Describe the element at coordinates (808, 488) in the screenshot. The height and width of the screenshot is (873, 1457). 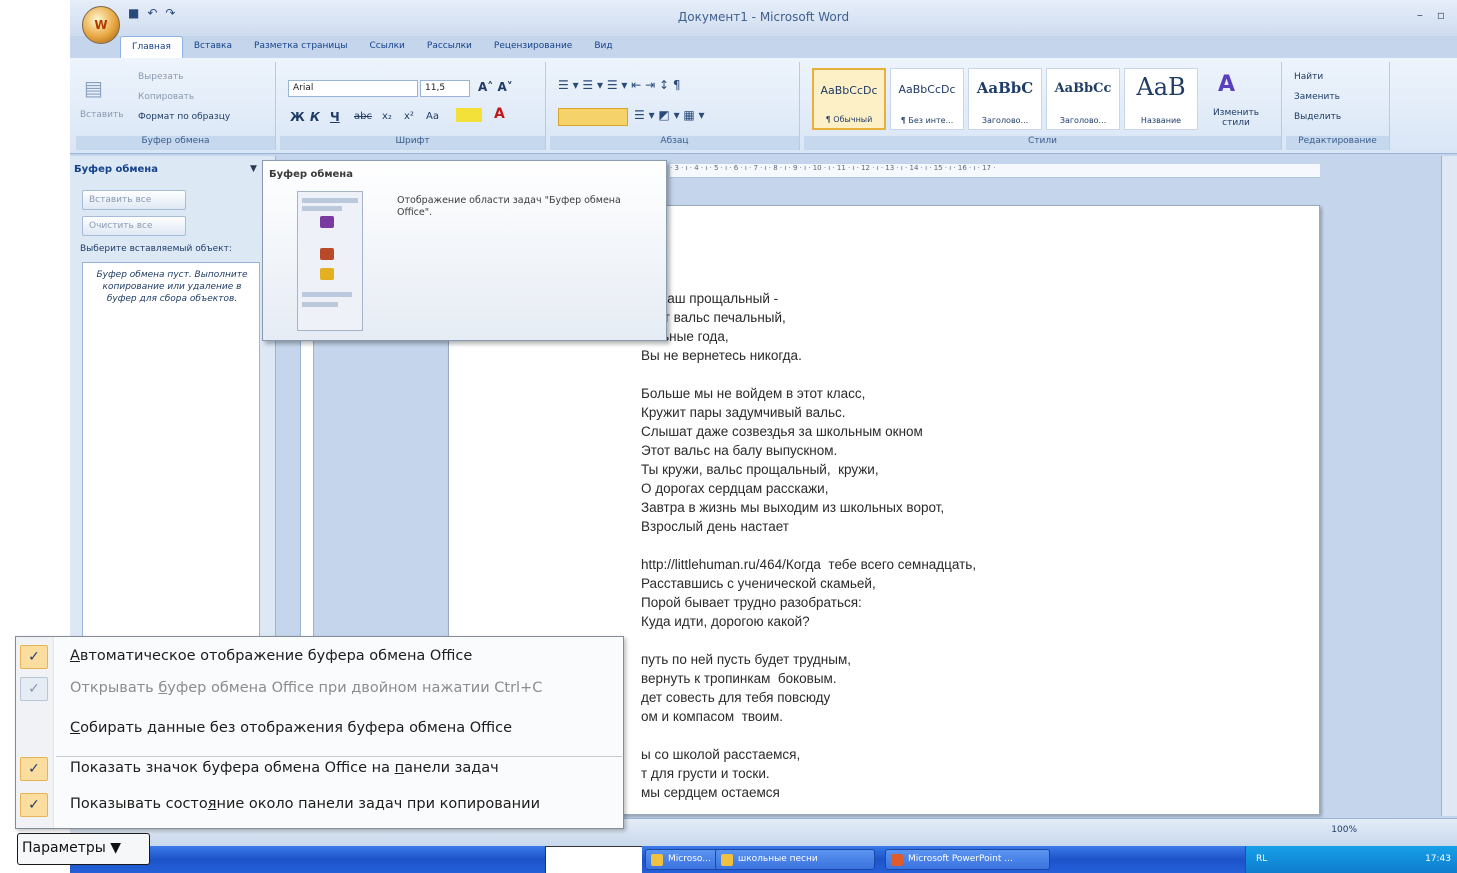
I see `document-line: О дорогах сердцам расскажи,` at that location.